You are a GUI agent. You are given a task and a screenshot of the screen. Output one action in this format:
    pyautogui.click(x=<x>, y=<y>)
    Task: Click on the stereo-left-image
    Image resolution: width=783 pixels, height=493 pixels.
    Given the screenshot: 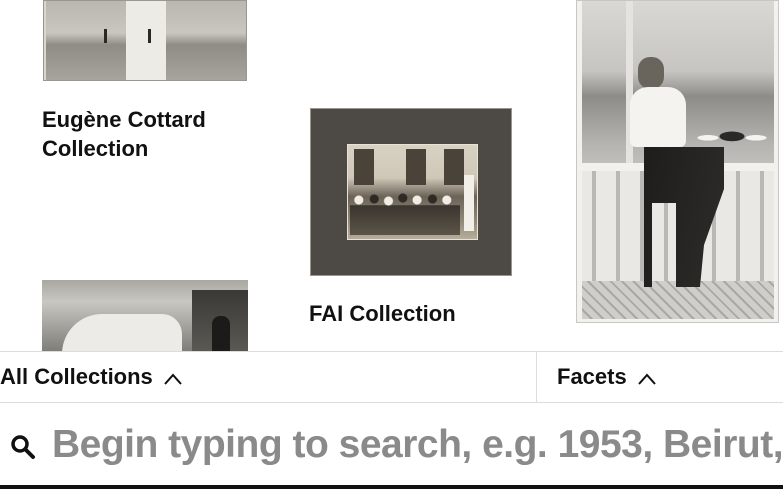 What is the action you would take?
    pyautogui.click(x=86, y=40)
    